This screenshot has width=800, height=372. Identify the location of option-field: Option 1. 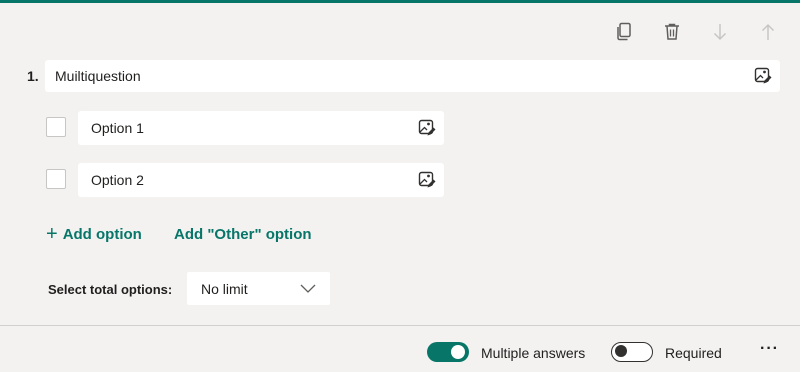
(261, 128).